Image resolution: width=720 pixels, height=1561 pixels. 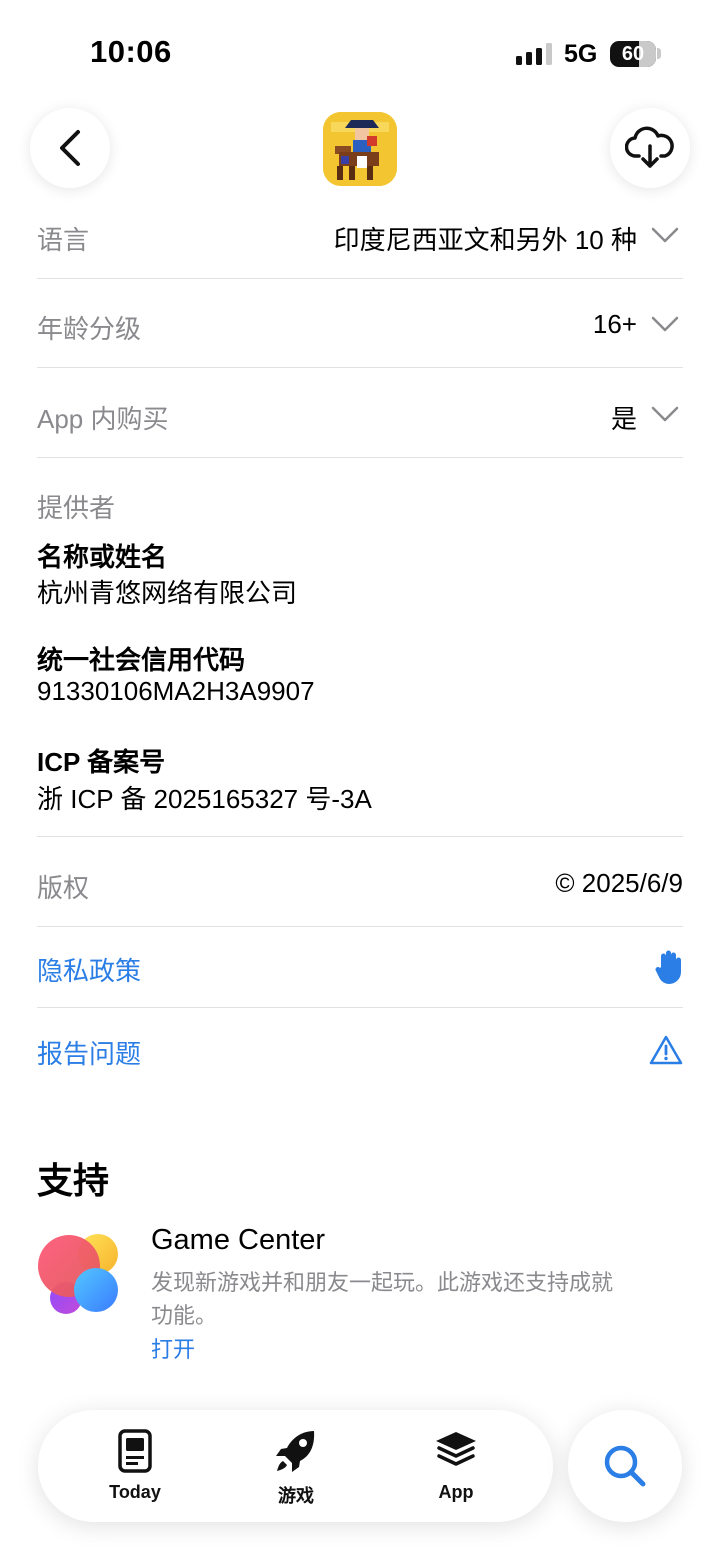 What do you see at coordinates (534, 54) in the screenshot?
I see `cellular-signal-icon` at bounding box center [534, 54].